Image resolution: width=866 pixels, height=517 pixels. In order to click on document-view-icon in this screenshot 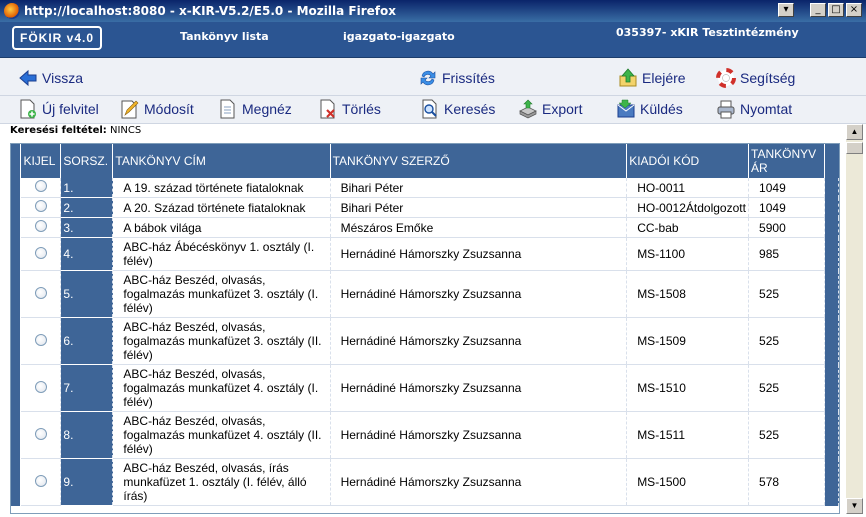, I will do `click(227, 109)`.